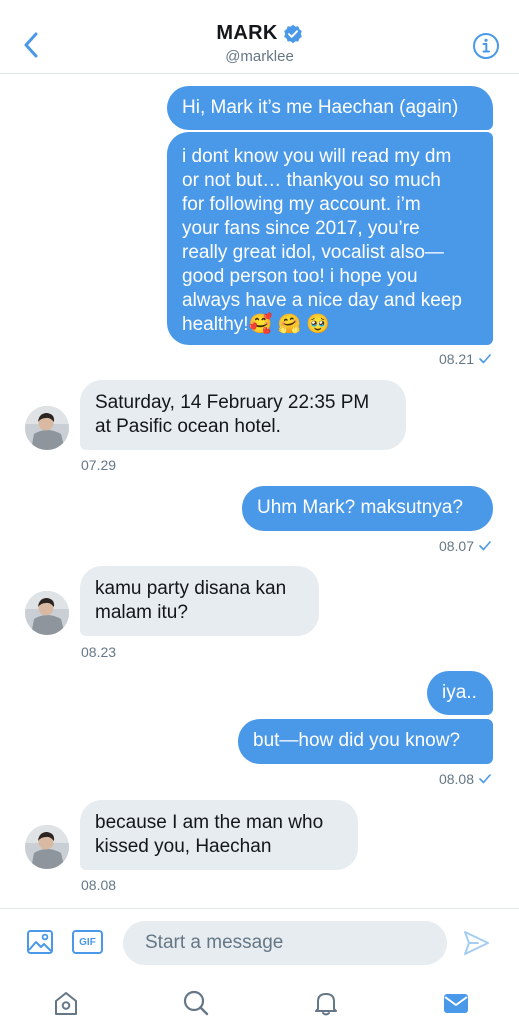  What do you see at coordinates (183, 846) in the screenshot?
I see `message-line: kissed you, Haechan` at bounding box center [183, 846].